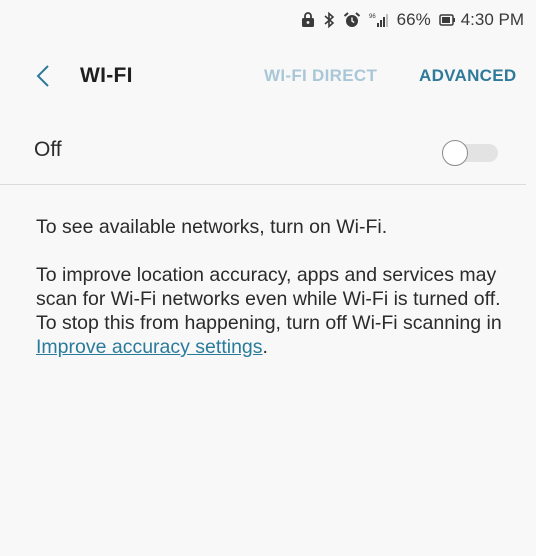 The image size is (536, 556). I want to click on info-trailing-period: ., so click(265, 347).